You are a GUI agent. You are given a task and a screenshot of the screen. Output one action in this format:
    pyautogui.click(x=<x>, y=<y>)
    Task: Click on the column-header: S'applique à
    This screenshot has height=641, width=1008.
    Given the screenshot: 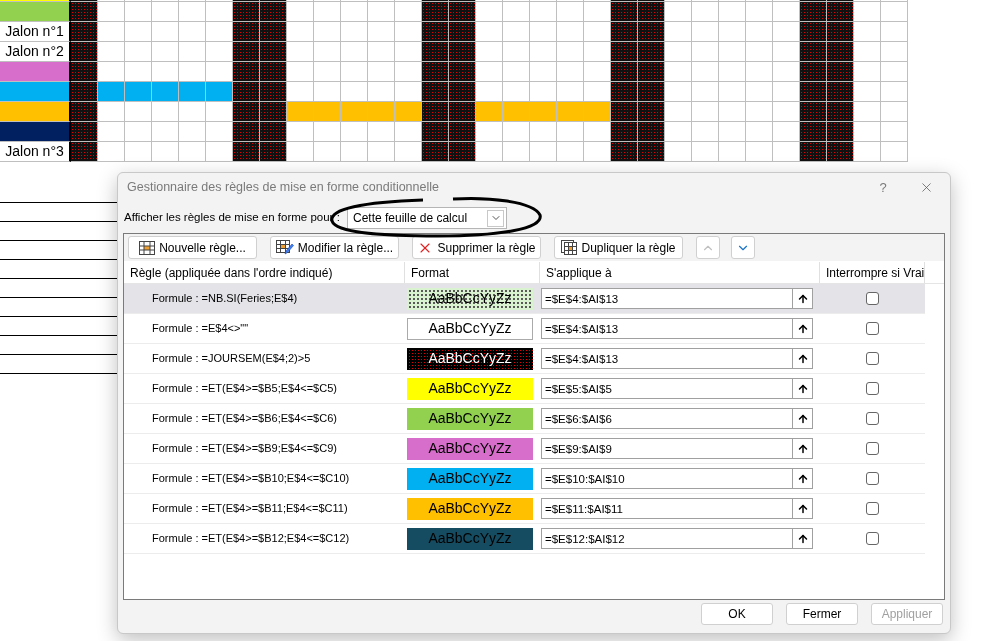 What is the action you would take?
    pyautogui.click(x=680, y=272)
    